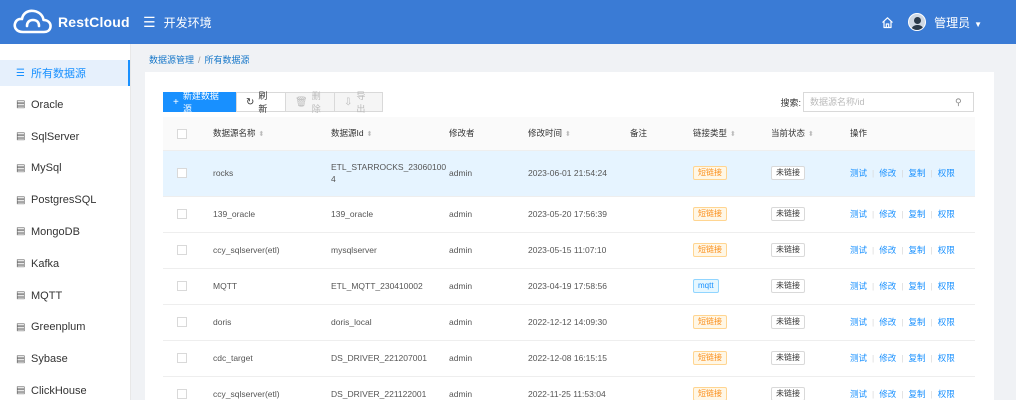 This screenshot has height=400, width=1016. I want to click on sidebar-item: ▤ MySql, so click(65, 168).